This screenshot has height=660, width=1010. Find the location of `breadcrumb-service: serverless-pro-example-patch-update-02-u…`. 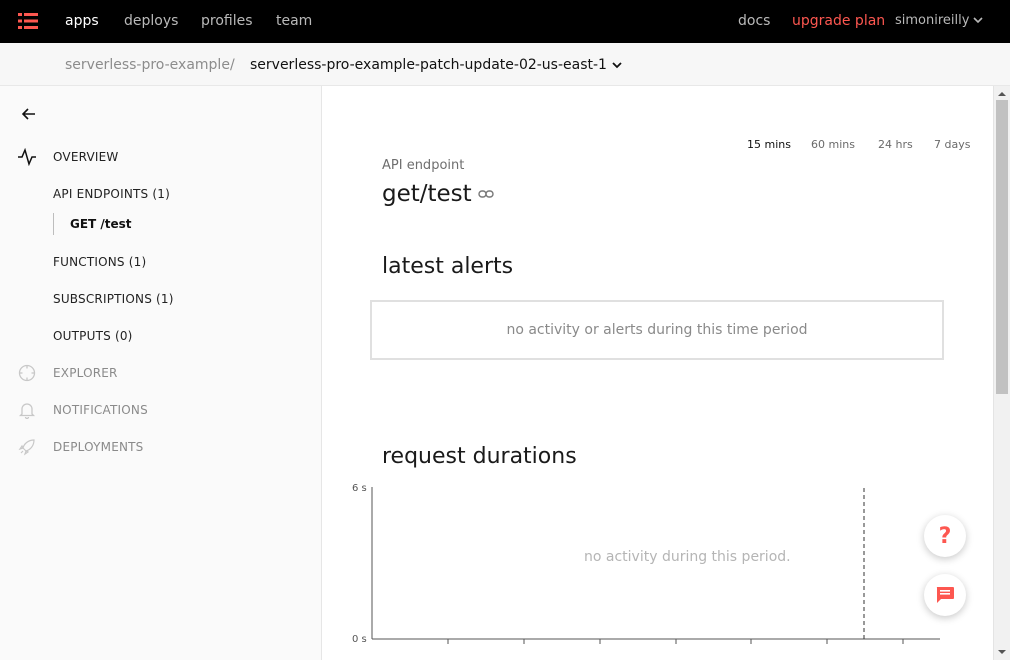

breadcrumb-service: serverless-pro-example-patch-update-02-u… is located at coordinates (428, 65).